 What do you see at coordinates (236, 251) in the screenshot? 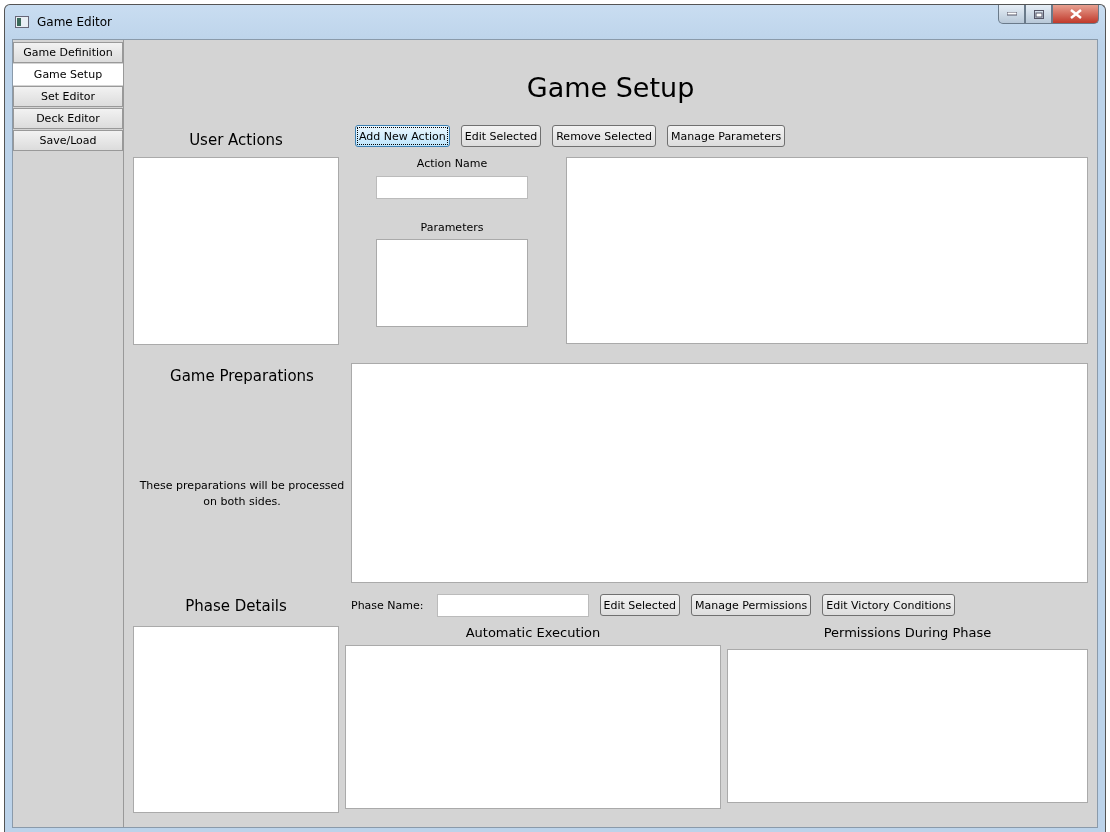
I see `user-actions-list` at bounding box center [236, 251].